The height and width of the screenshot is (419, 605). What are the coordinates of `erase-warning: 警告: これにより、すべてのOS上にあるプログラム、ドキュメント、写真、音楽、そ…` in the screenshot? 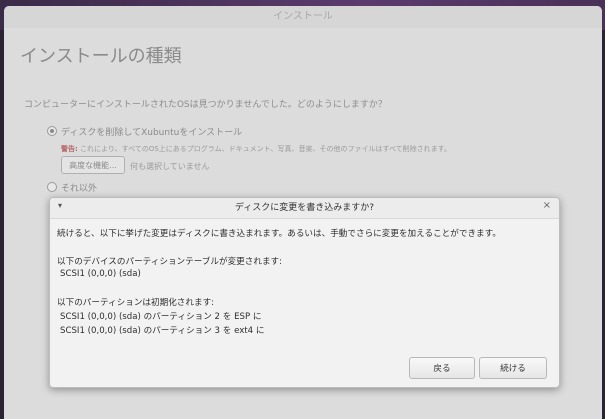 It's located at (256, 149).